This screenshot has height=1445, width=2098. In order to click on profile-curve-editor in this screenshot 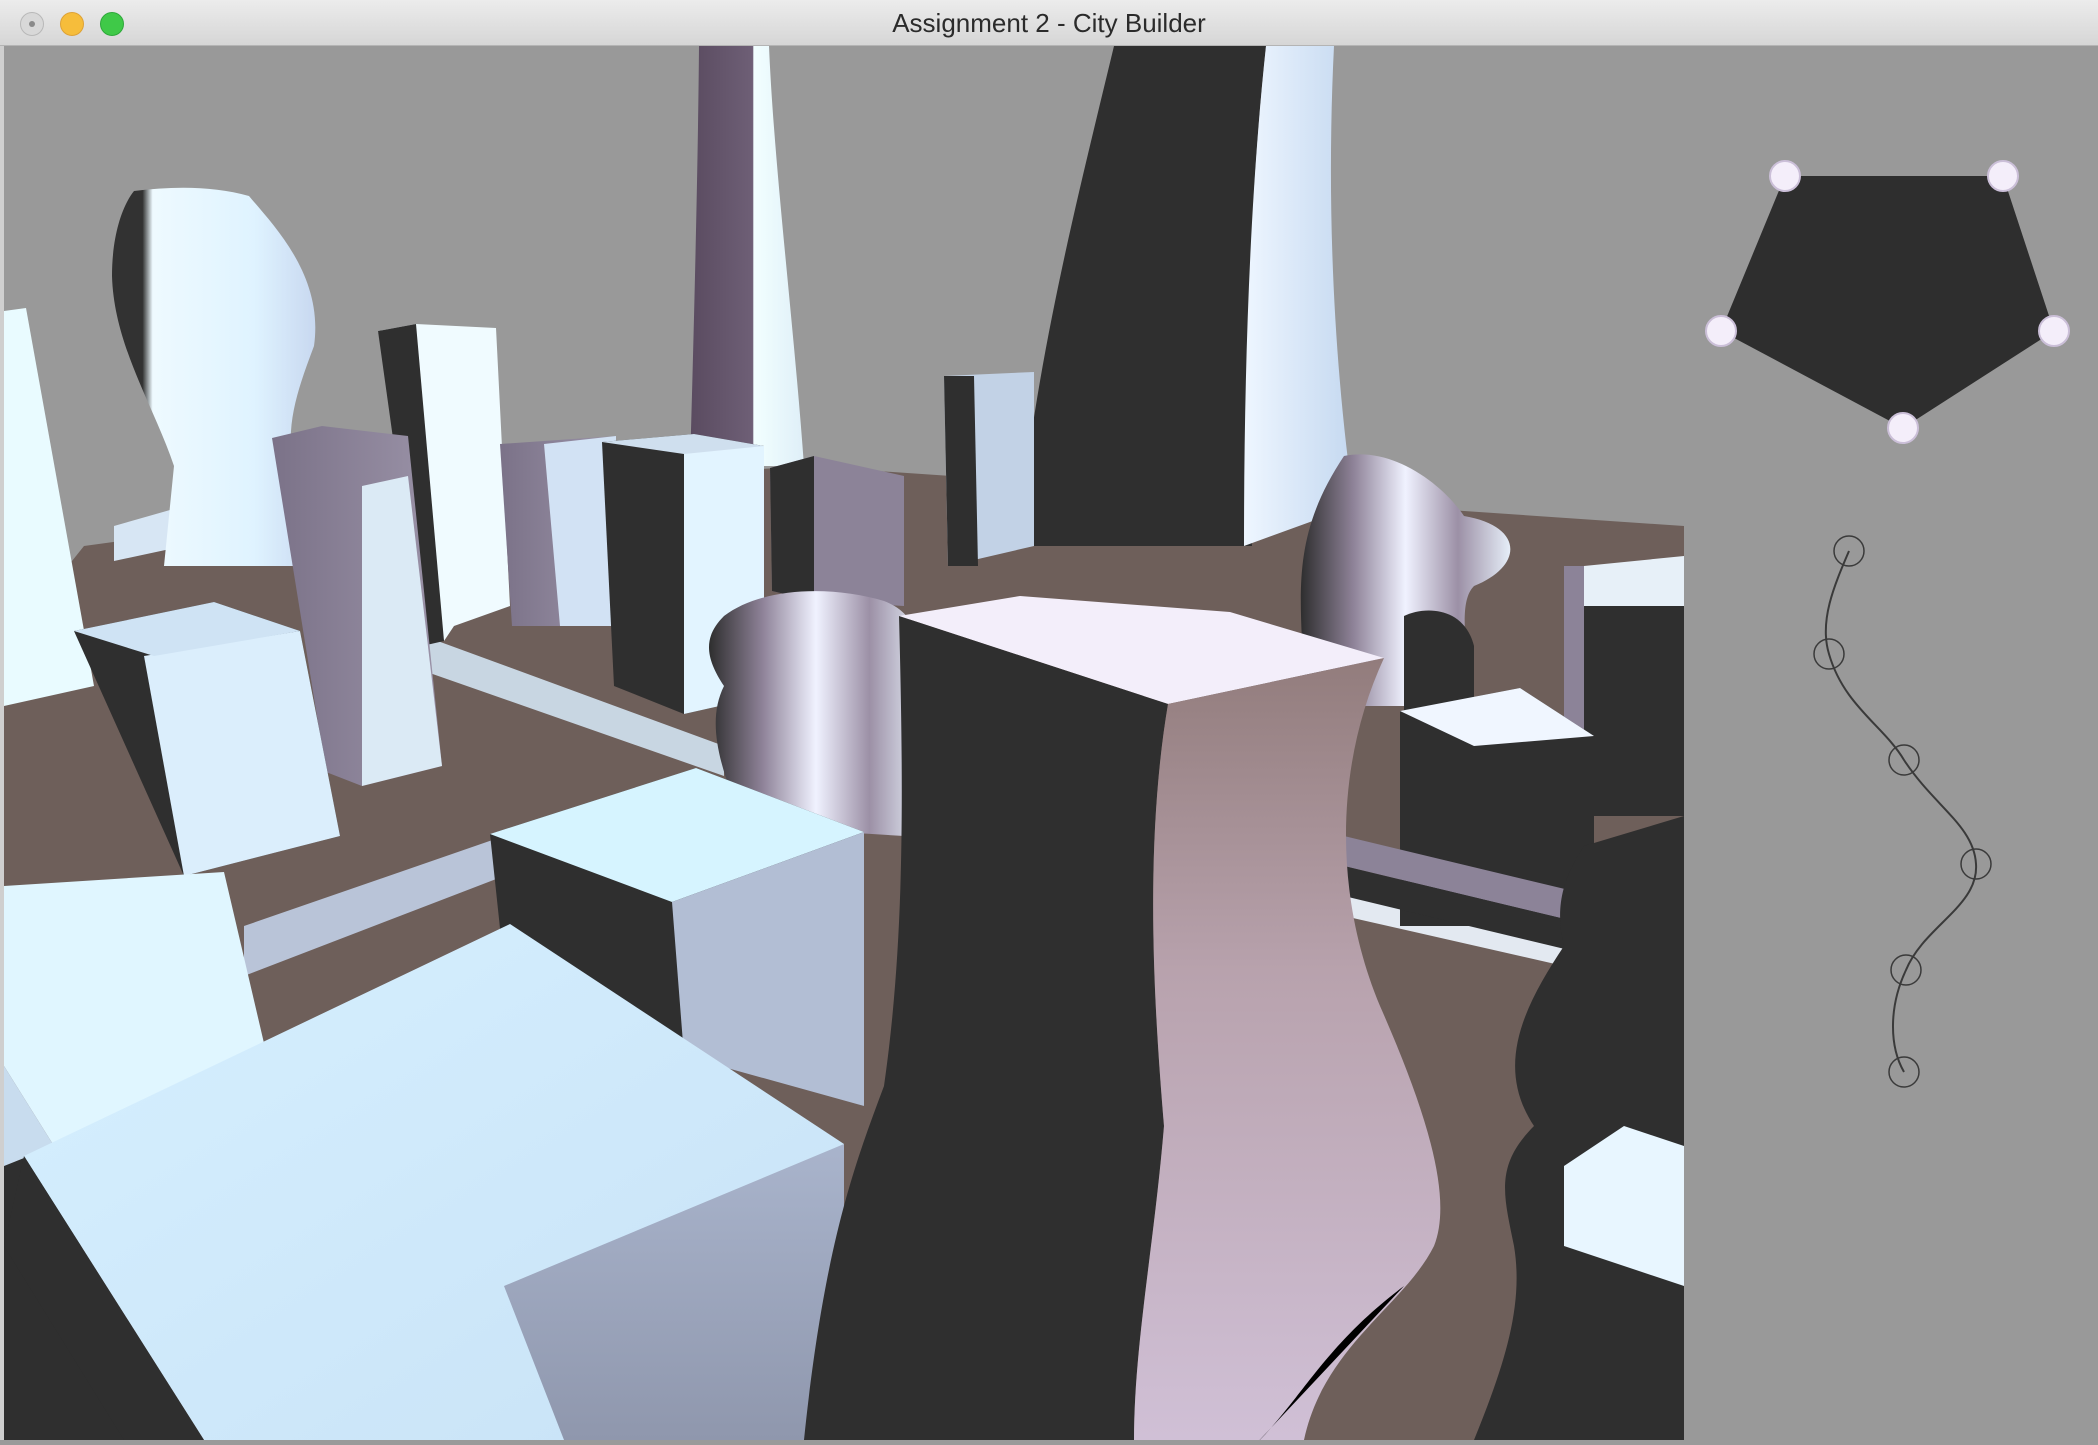, I will do `click(1902, 811)`.